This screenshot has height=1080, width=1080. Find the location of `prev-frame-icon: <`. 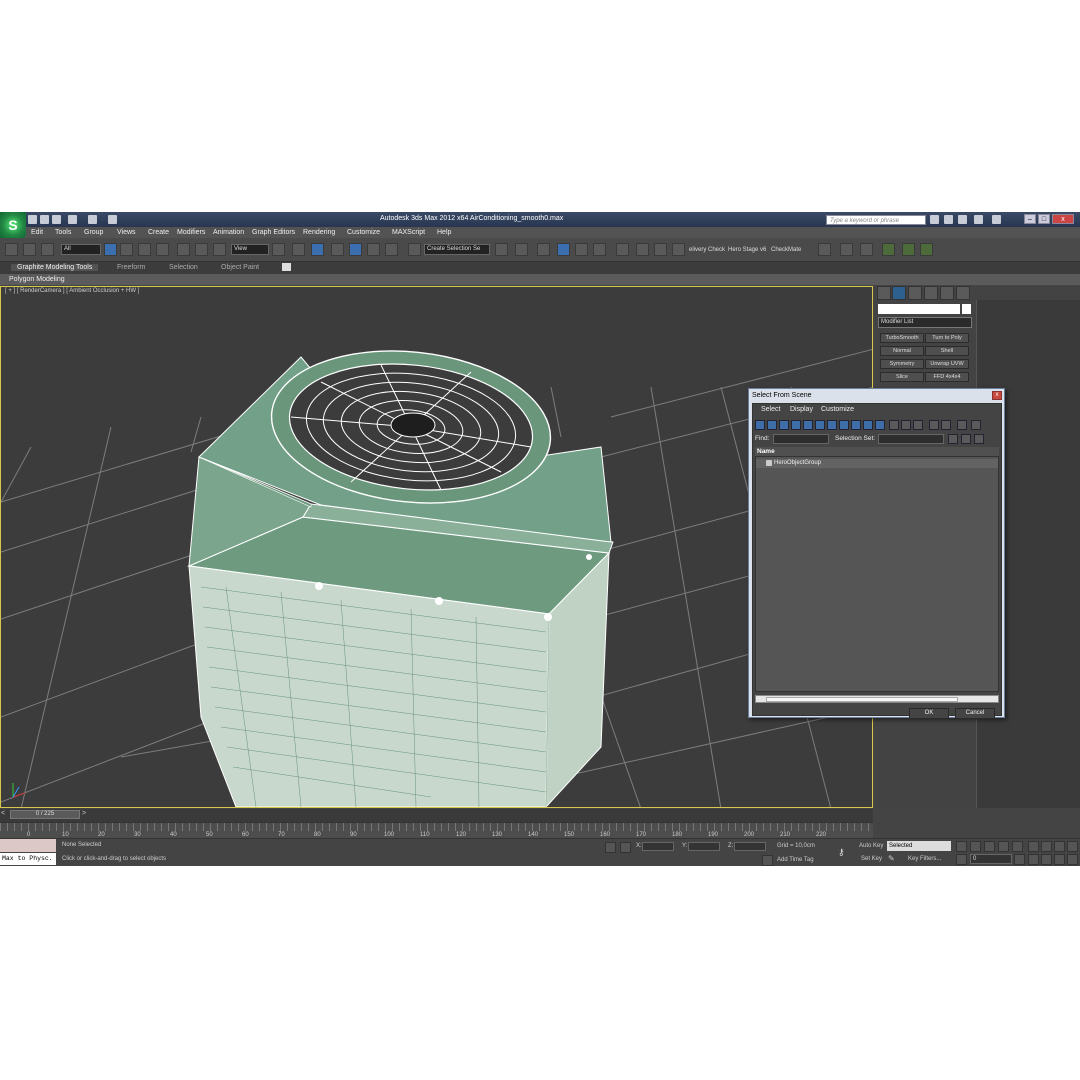

prev-frame-icon: < is located at coordinates (3, 813).